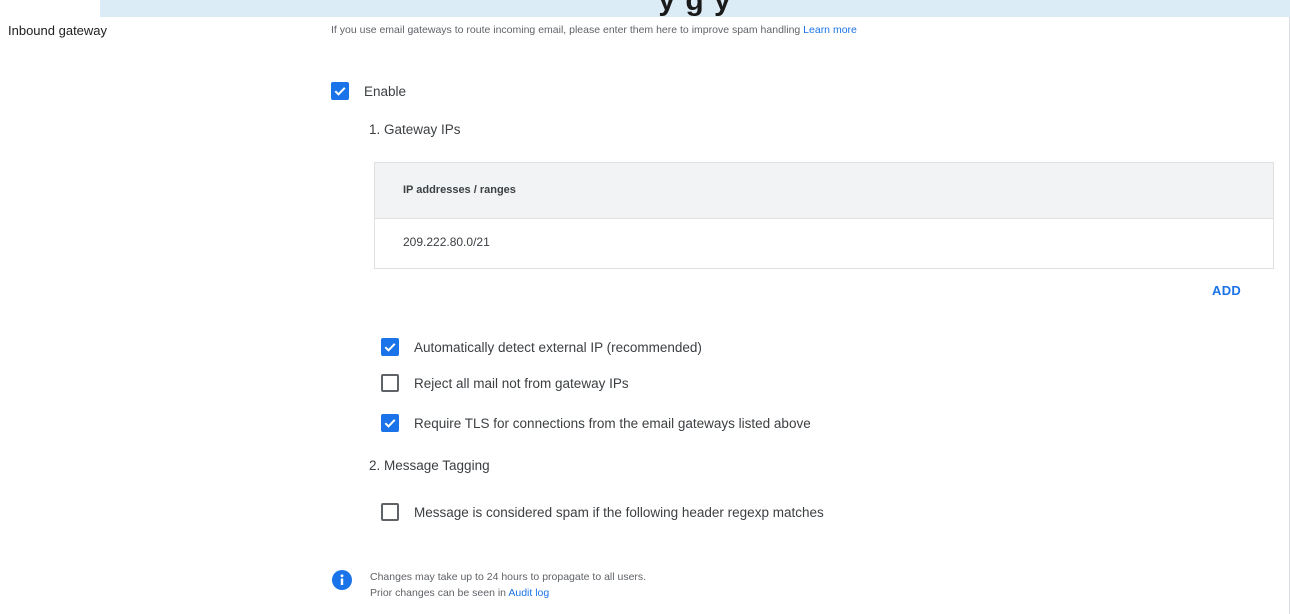 The width and height of the screenshot is (1290, 614). I want to click on auto-detect-ip-checkbox, so click(390, 347).